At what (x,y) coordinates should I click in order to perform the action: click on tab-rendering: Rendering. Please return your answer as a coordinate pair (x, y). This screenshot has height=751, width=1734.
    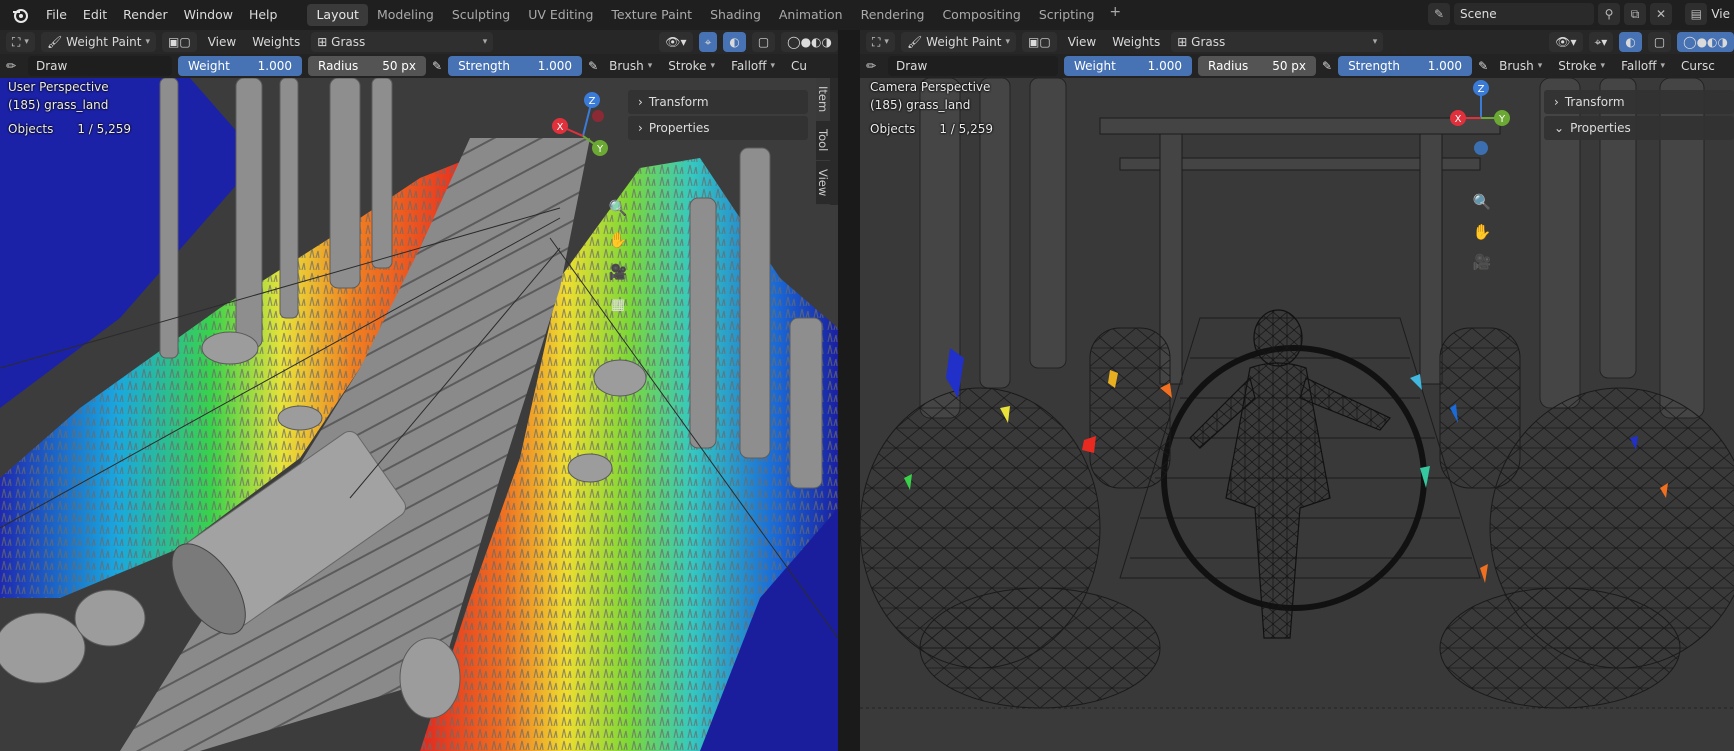
    Looking at the image, I should click on (893, 15).